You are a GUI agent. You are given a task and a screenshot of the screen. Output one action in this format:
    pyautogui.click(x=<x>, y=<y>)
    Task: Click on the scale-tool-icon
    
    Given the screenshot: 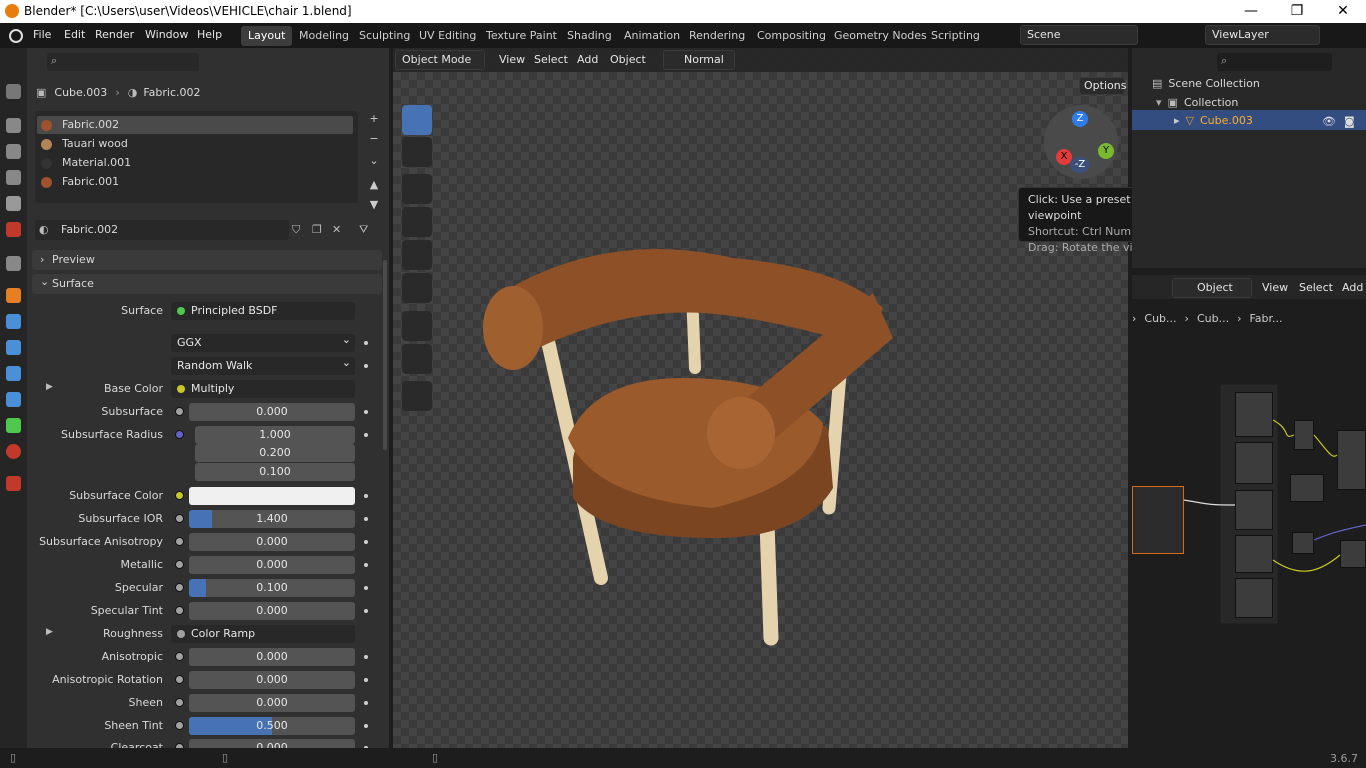 What is the action you would take?
    pyautogui.click(x=417, y=255)
    